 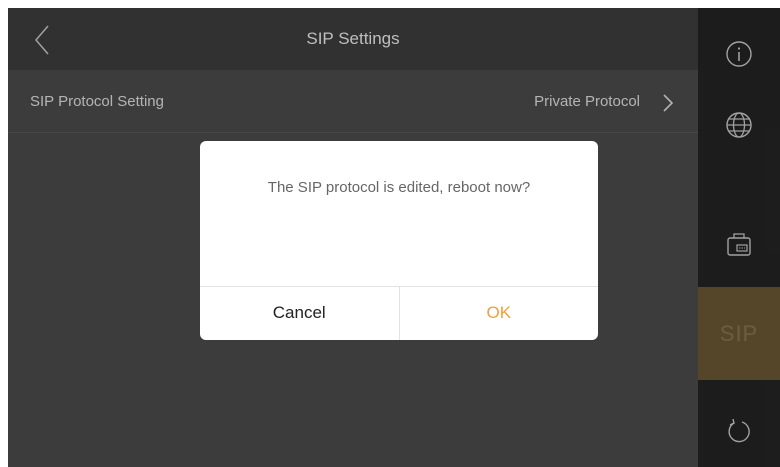 I want to click on dialog-buttons: Cancel OK, so click(x=399, y=313).